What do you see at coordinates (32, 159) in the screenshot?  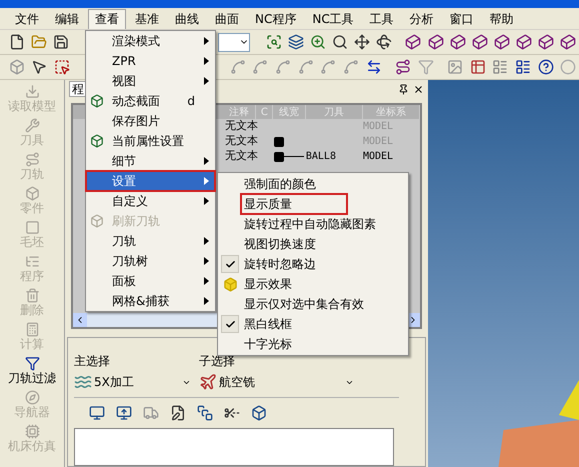 I see `route-icon` at bounding box center [32, 159].